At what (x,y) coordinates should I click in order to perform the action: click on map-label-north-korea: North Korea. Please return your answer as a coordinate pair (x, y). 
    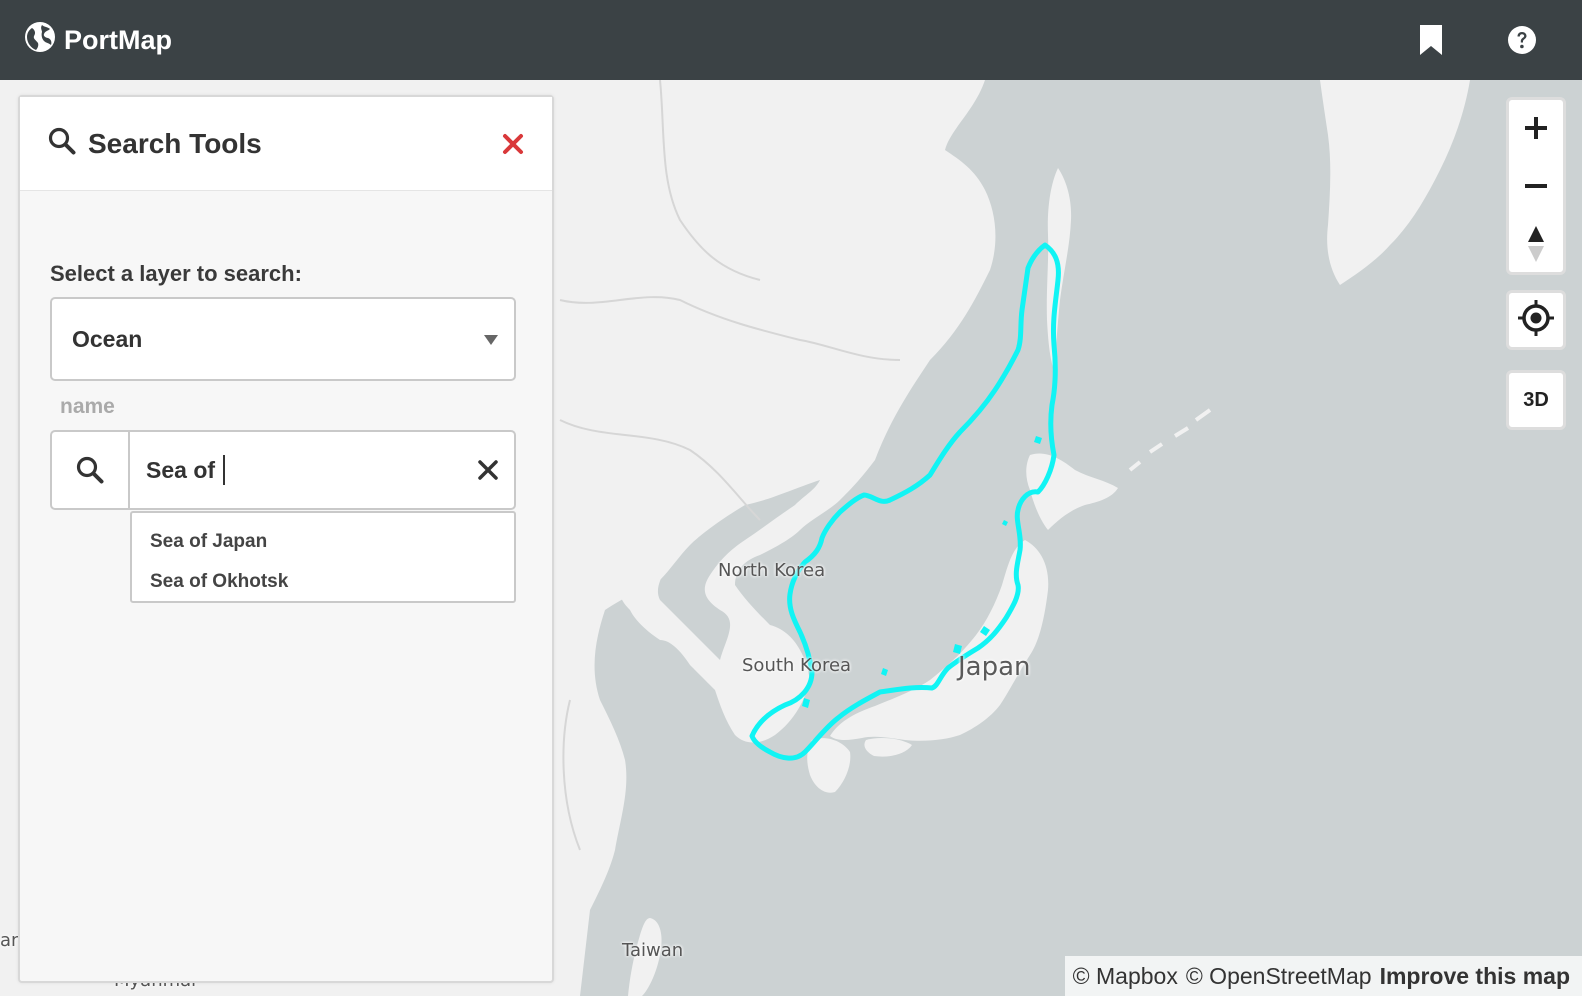
    Looking at the image, I should click on (772, 570).